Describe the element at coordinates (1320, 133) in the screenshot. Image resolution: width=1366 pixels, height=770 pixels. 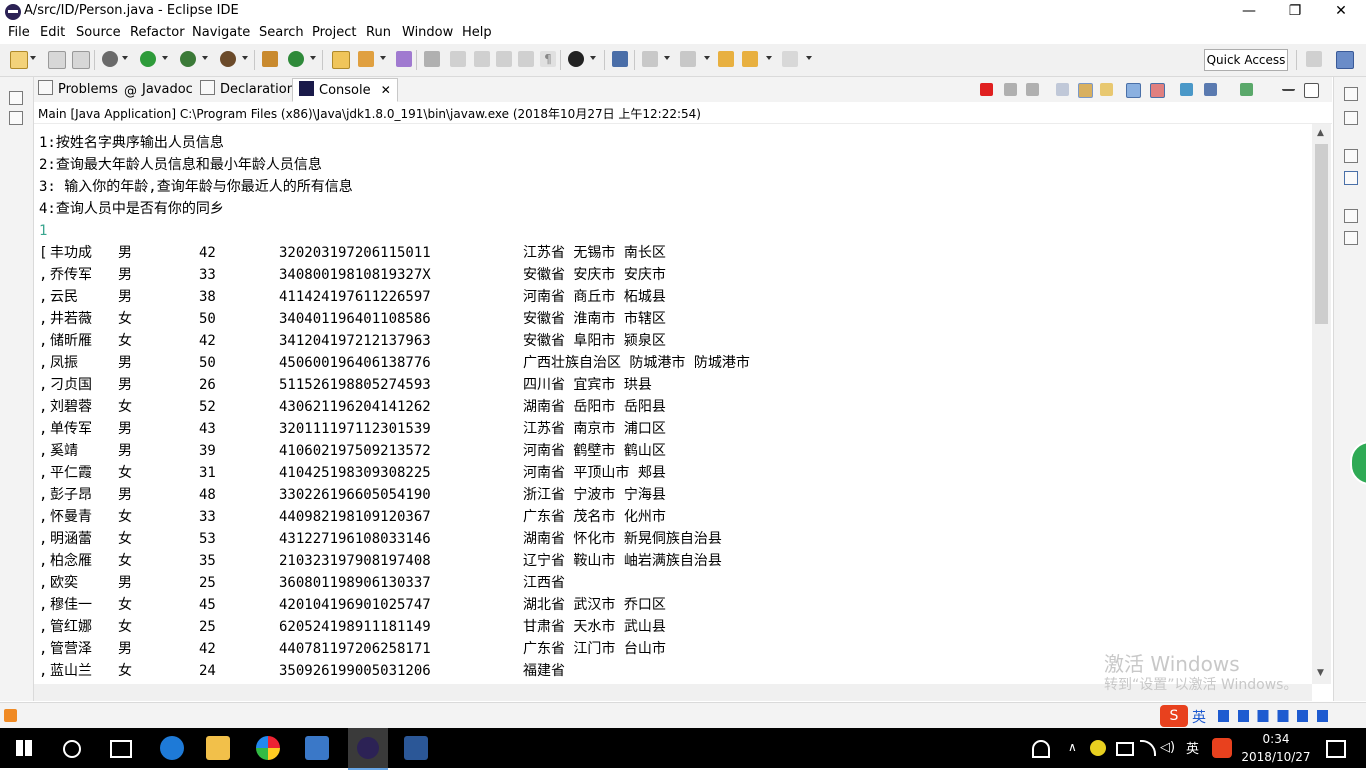
I see `scroll-up-icon: ▲` at that location.